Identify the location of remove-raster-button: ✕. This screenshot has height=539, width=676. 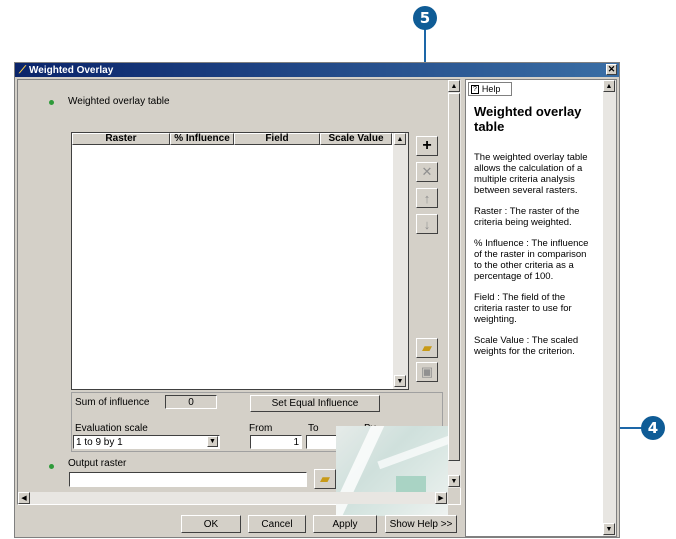
(427, 172).